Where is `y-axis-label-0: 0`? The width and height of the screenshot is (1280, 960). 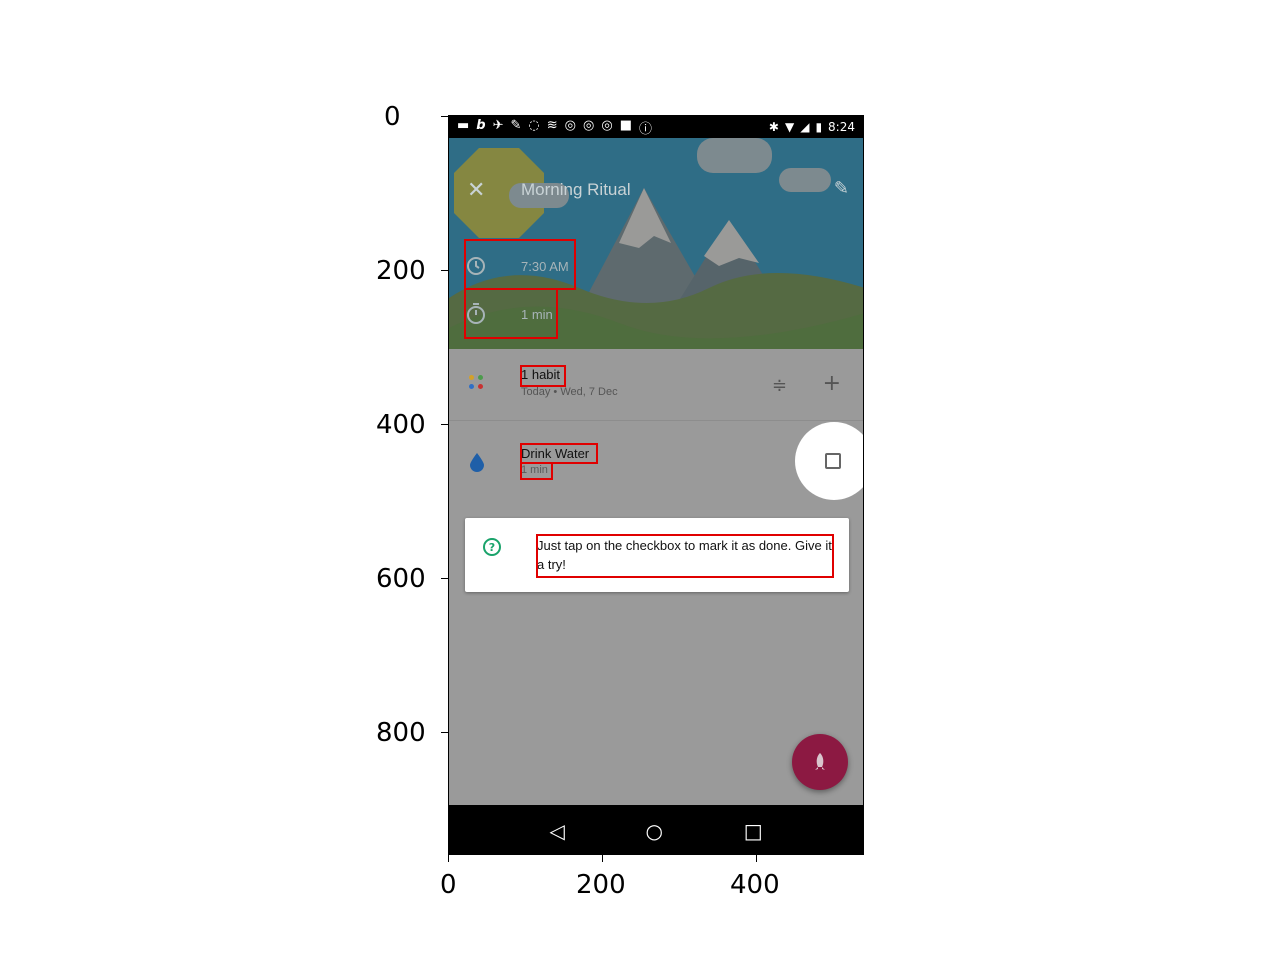 y-axis-label-0: 0 is located at coordinates (392, 117).